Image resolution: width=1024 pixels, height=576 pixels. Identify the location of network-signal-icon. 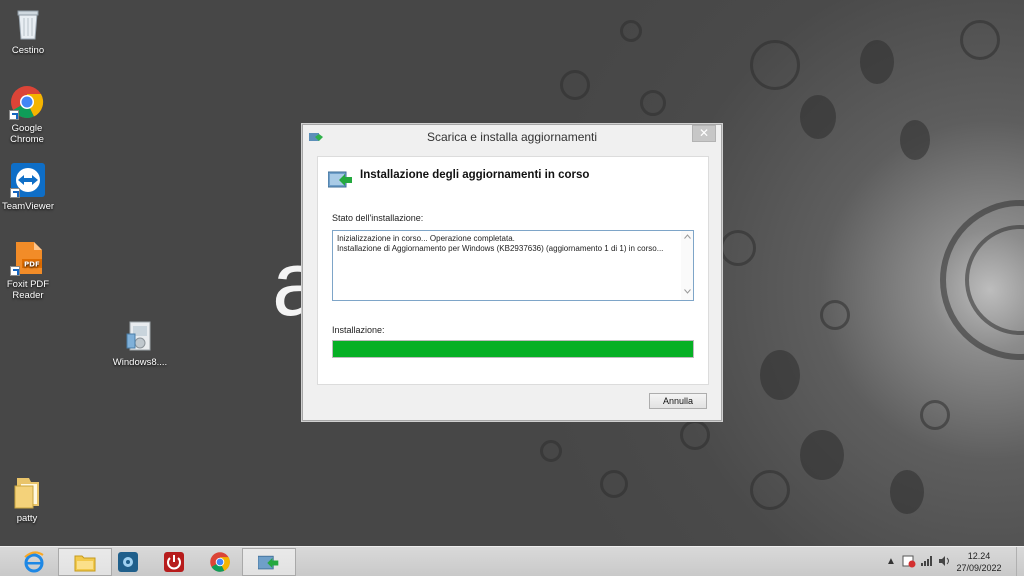
(927, 562).